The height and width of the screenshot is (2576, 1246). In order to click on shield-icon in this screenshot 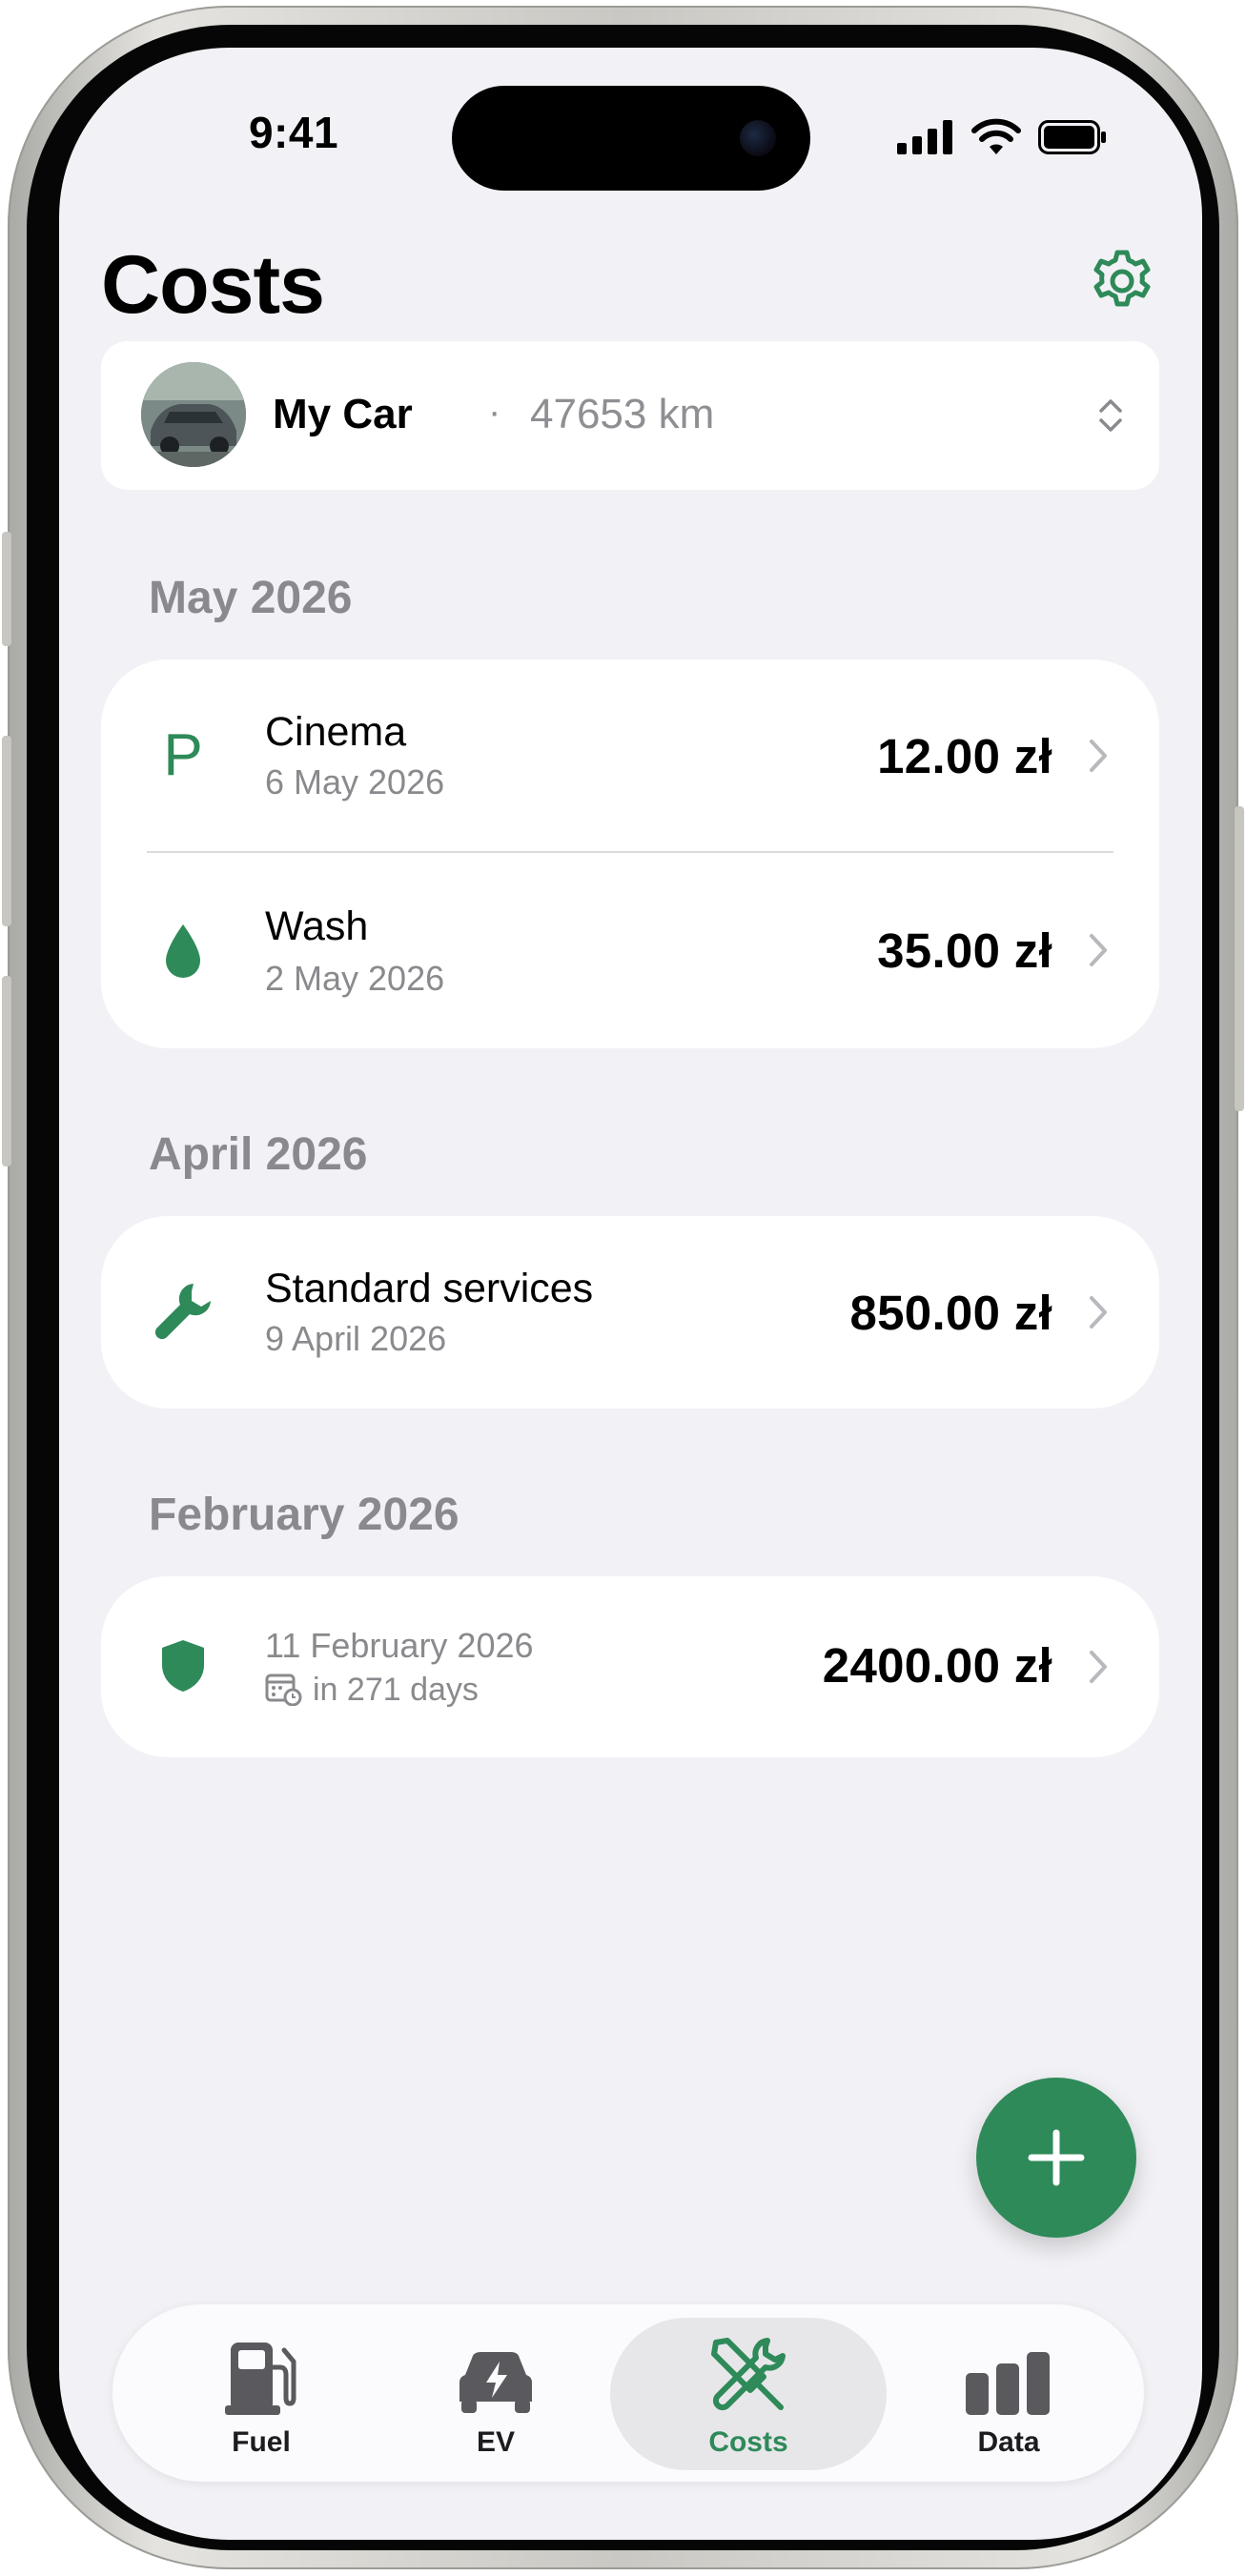, I will do `click(183, 1666)`.